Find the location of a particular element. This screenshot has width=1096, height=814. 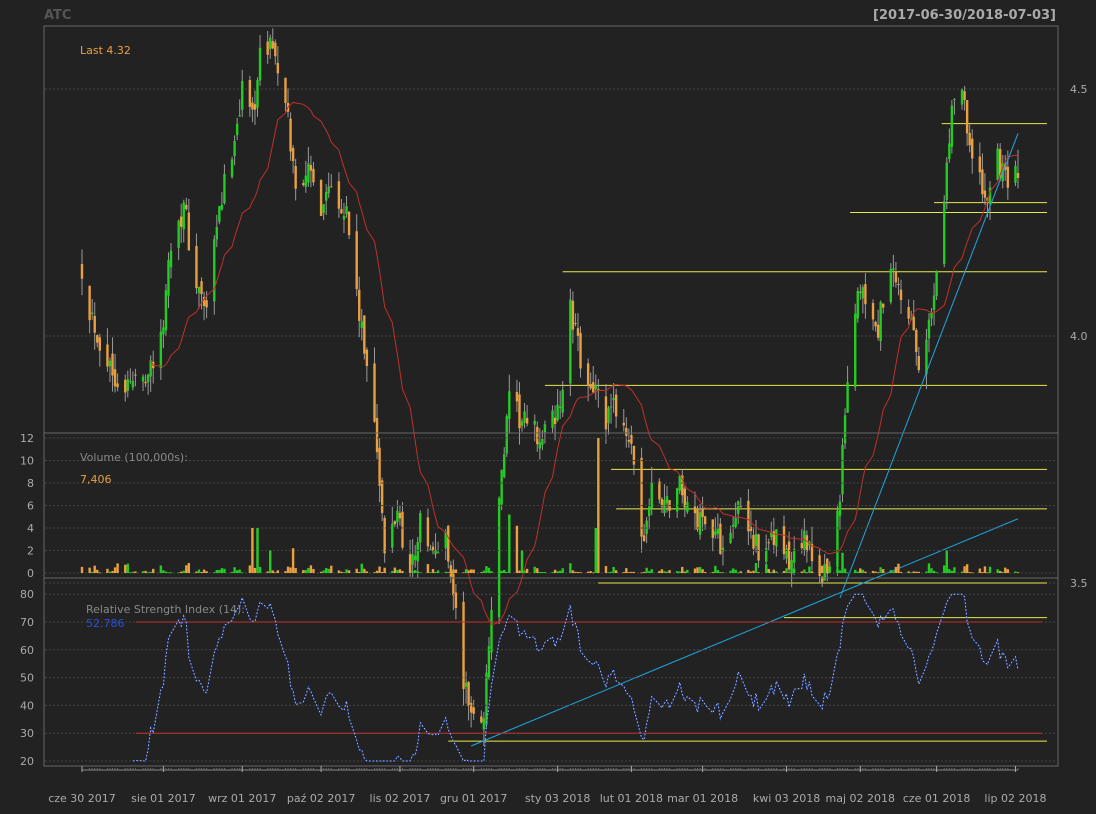

x-tick-label: sie 01 2017 is located at coordinates (163, 798).